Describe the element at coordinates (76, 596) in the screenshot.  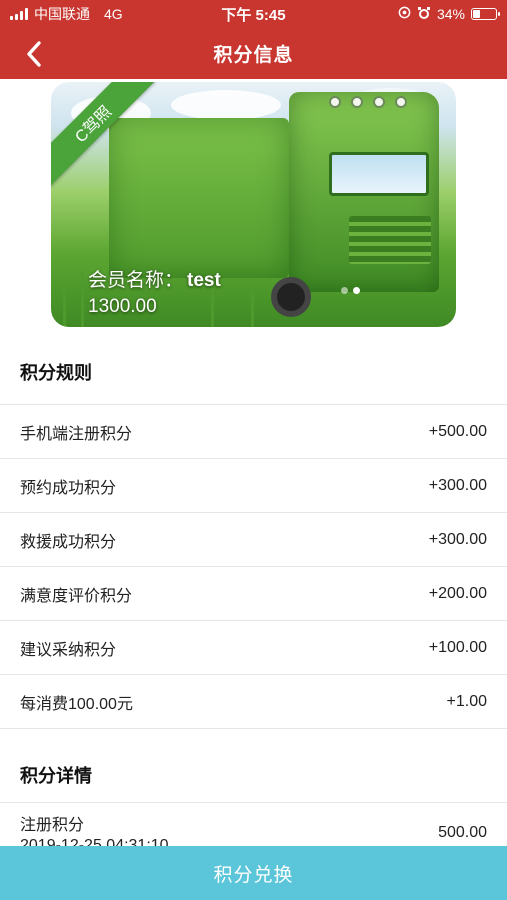
I see `rule-label: 满意度评价积分` at that location.